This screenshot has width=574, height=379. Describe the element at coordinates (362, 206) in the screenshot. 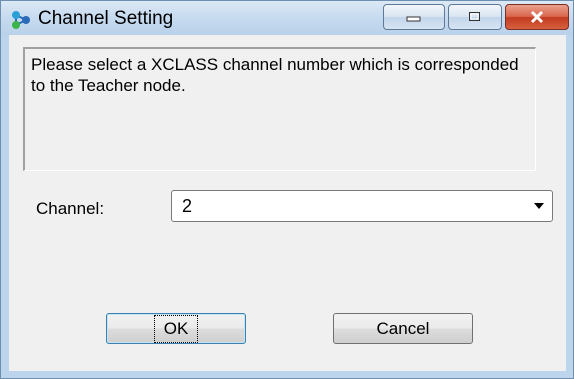

I see `channel-dropdown: 2` at that location.